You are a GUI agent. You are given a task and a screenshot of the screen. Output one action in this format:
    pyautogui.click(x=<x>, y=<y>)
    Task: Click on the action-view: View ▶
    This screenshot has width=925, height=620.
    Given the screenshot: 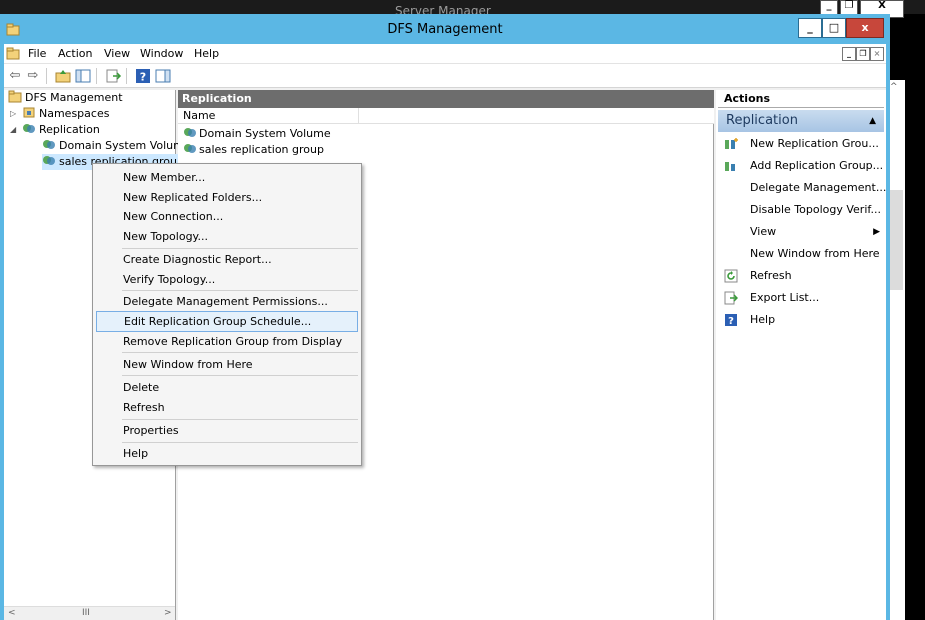 What is the action you would take?
    pyautogui.click(x=801, y=232)
    